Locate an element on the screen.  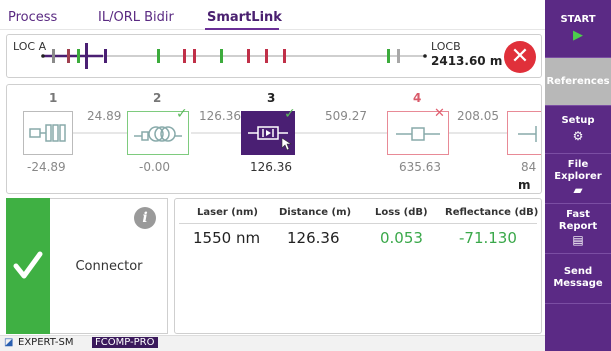
setup-button: Setup ⚙ is located at coordinates (578, 130).